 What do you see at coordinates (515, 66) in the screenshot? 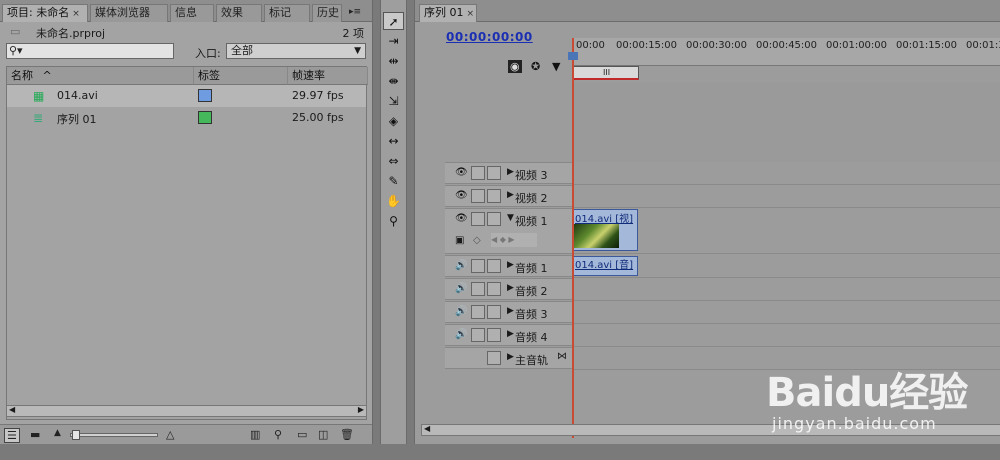
I see `snap-icon: ◉` at bounding box center [515, 66].